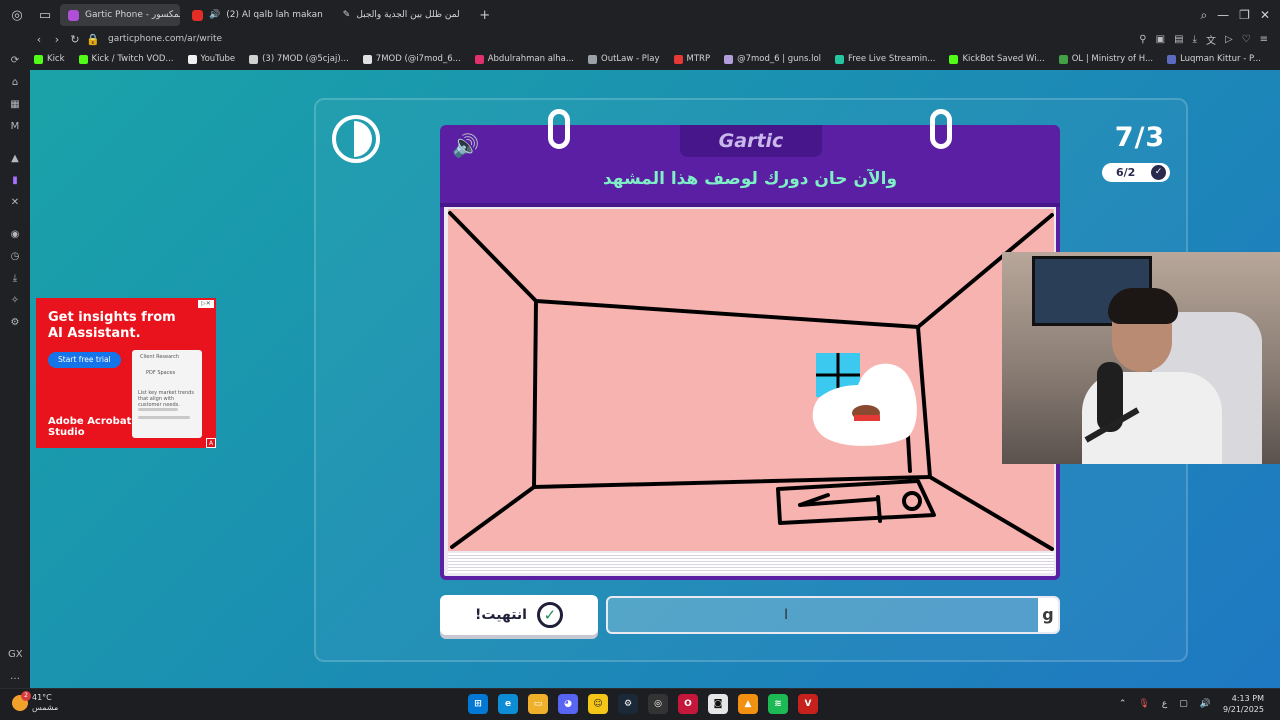 The width and height of the screenshot is (1280, 720). I want to click on players-done-count: 6/2, so click(1126, 172).